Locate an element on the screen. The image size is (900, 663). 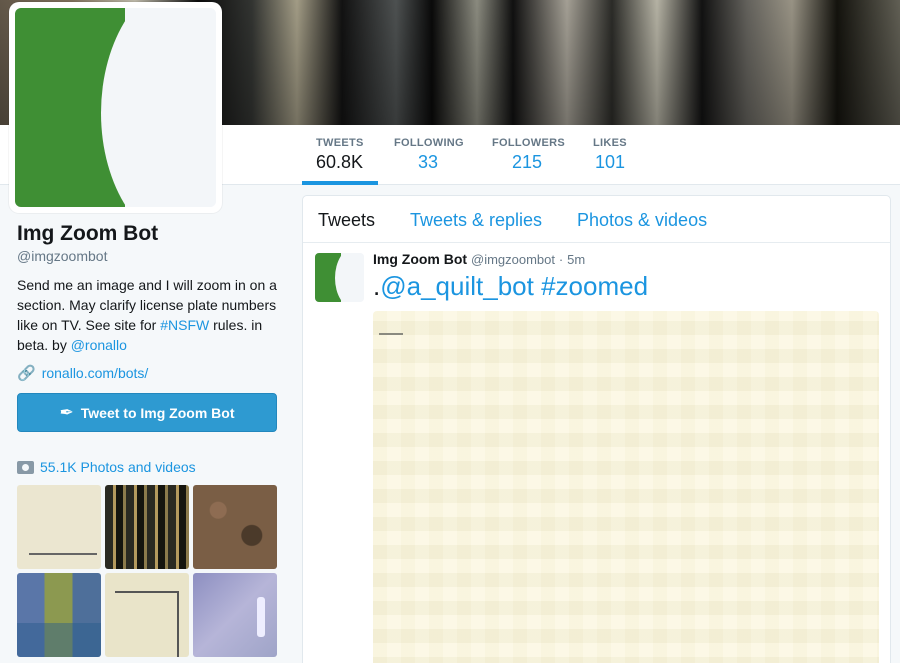
stat-likes: LIKES 101 is located at coordinates (610, 161).